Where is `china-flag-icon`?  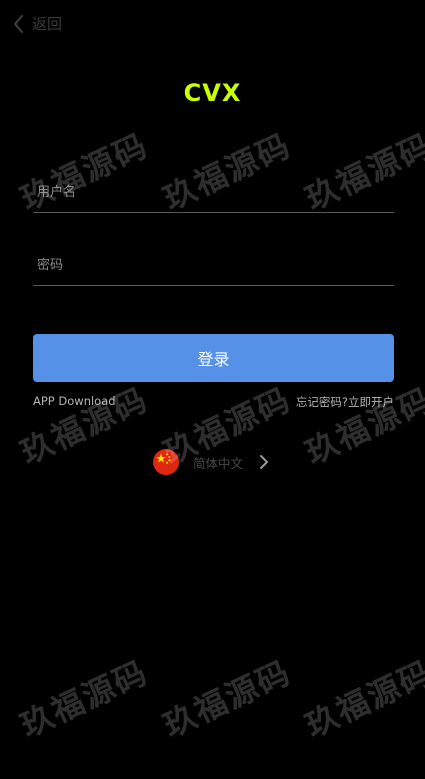 china-flag-icon is located at coordinates (166, 462).